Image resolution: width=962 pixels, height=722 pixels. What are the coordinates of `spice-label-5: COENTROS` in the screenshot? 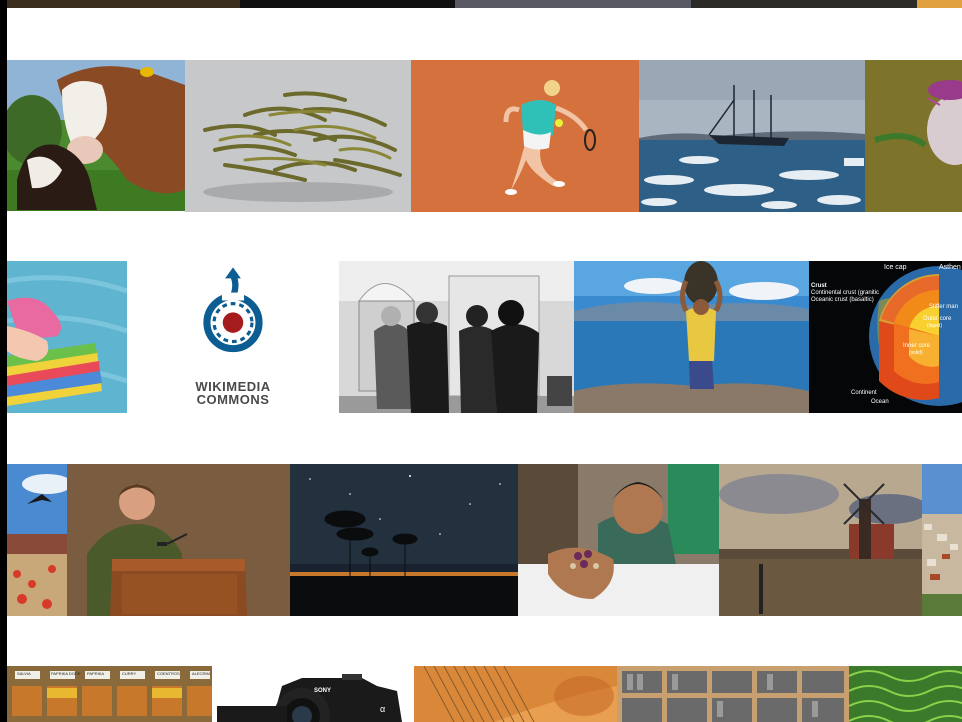 It's located at (168, 673).